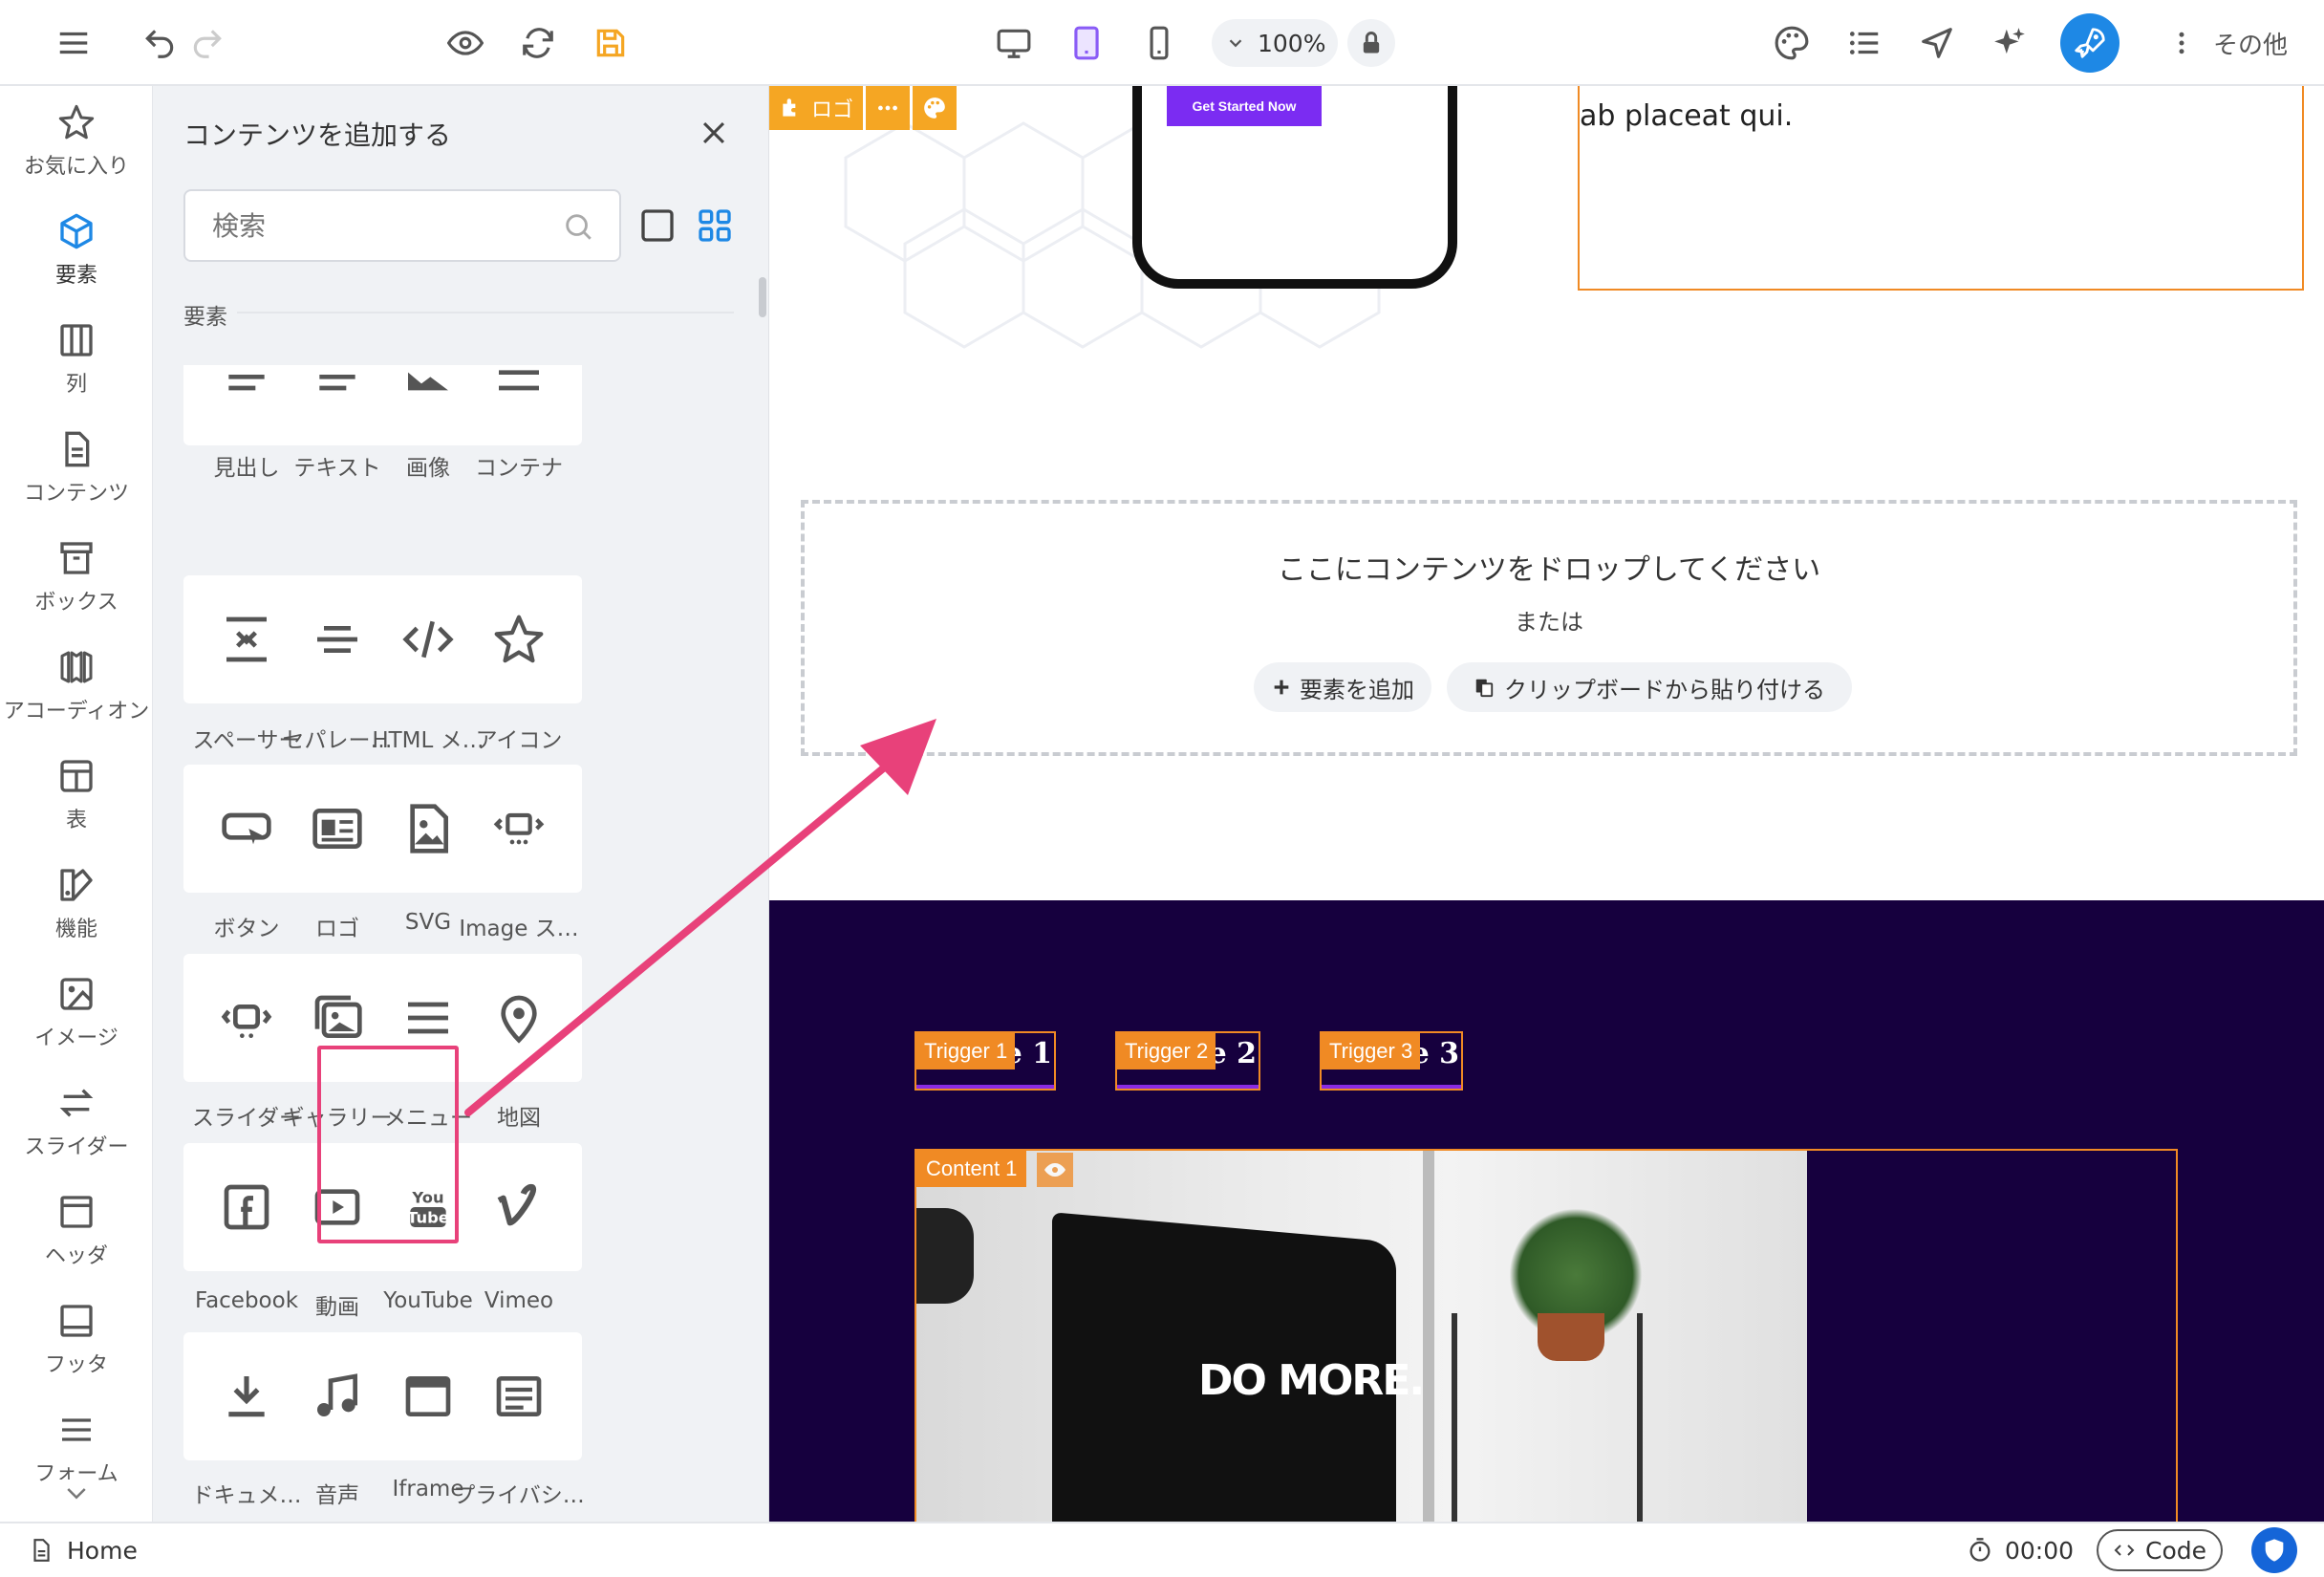 This screenshot has width=2324, height=1577. What do you see at coordinates (714, 133) in the screenshot?
I see `close-icon` at bounding box center [714, 133].